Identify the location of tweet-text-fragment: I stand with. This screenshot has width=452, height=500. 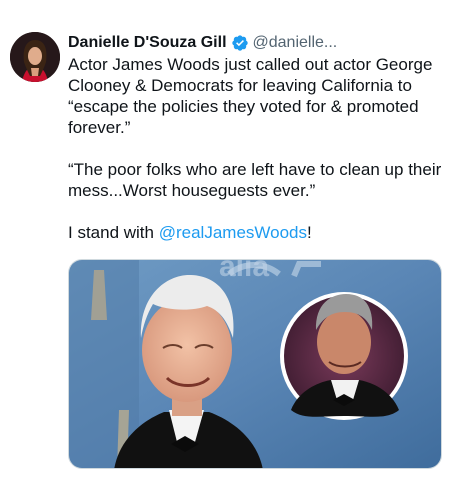
(113, 232).